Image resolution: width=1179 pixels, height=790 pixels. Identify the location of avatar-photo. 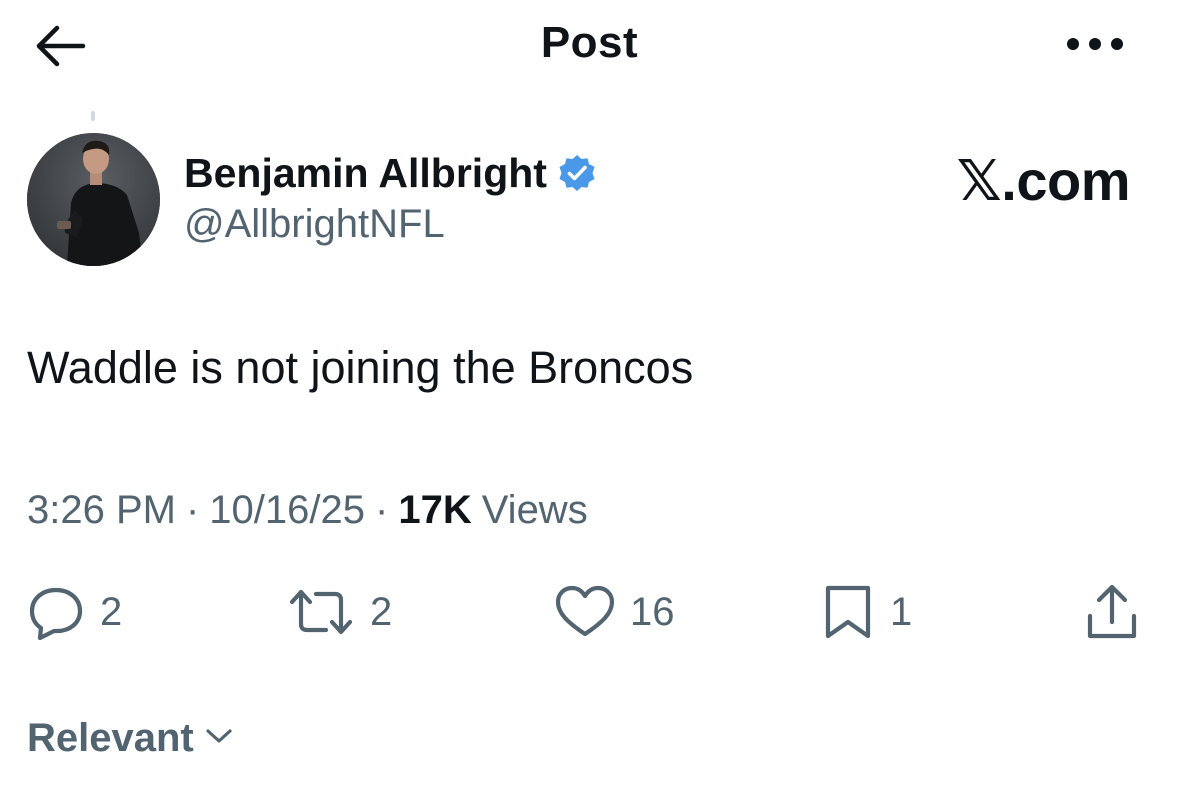
(93, 199).